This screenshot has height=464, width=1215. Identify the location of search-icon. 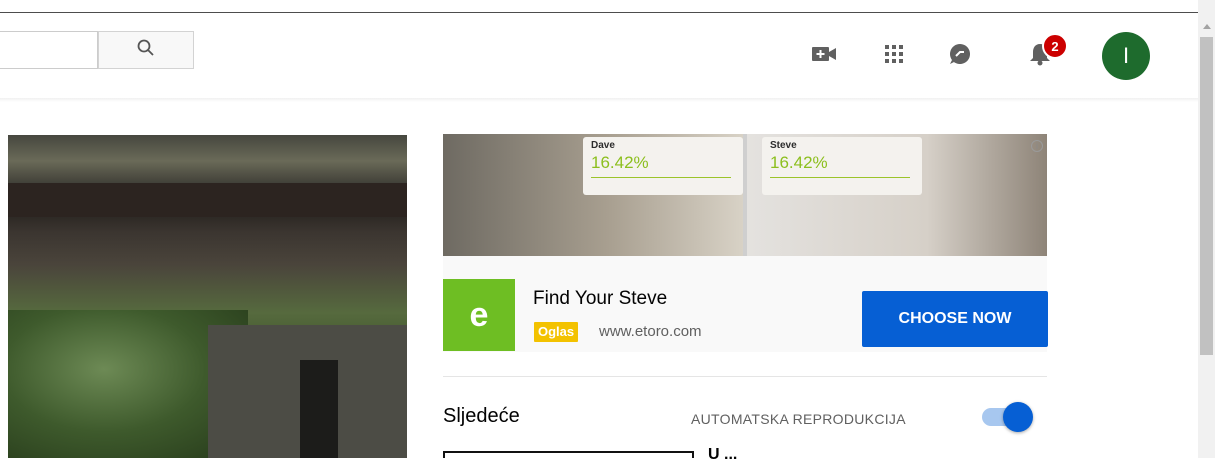
(146, 50).